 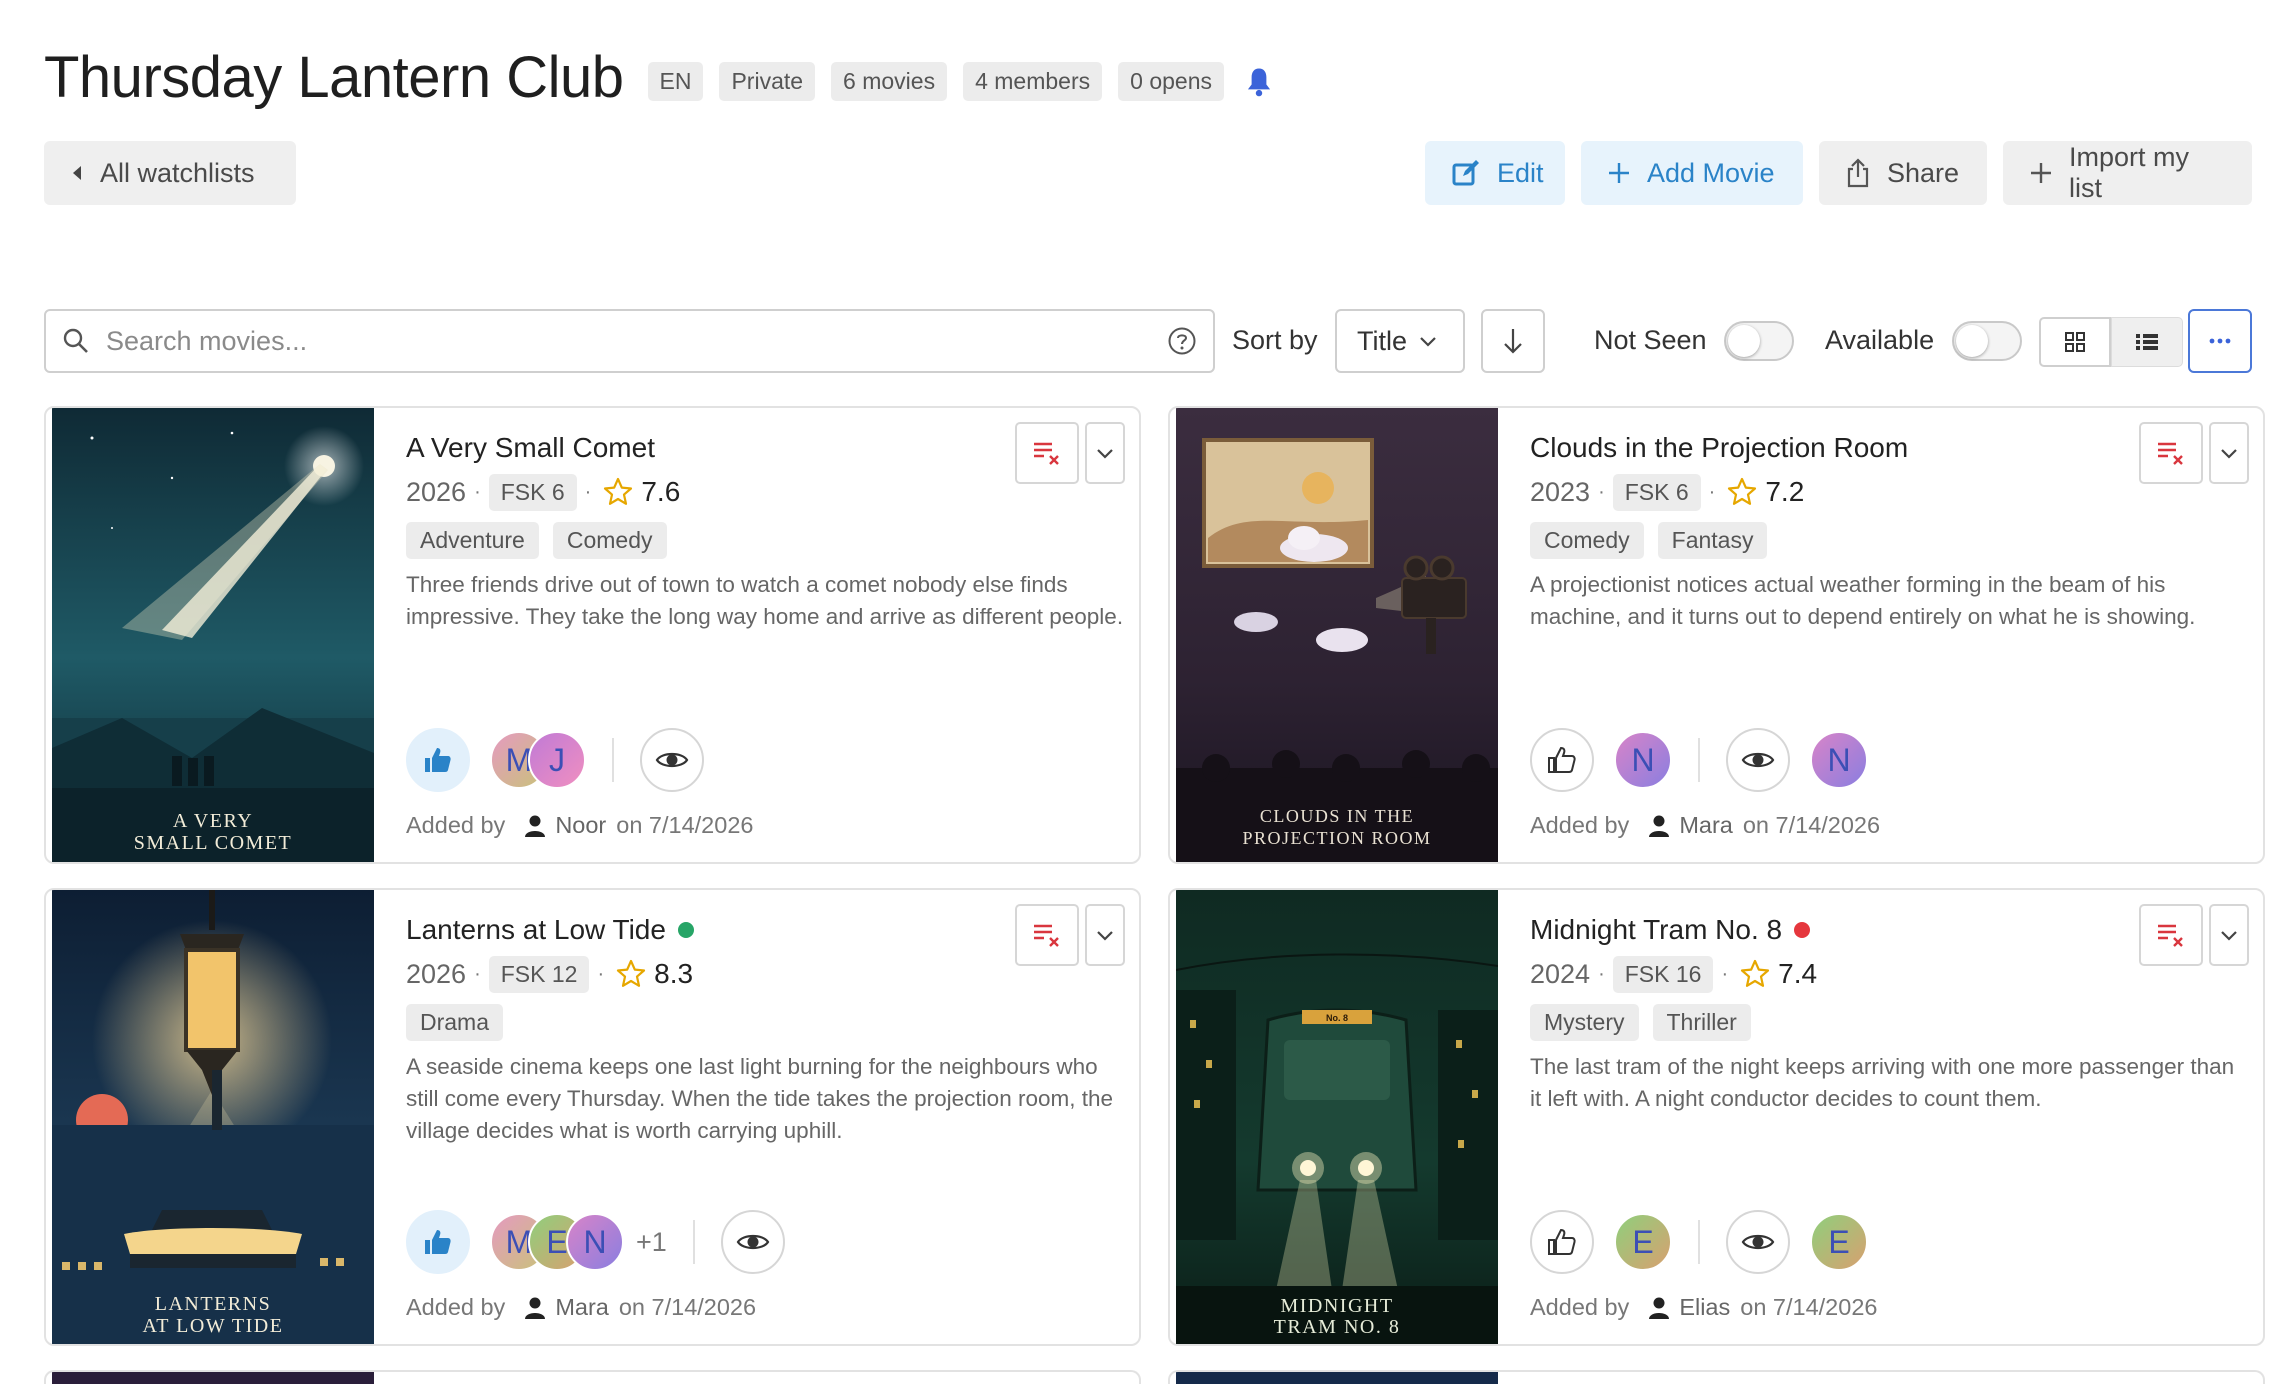 I want to click on import-list-button: Import my list, so click(x=2127, y=173).